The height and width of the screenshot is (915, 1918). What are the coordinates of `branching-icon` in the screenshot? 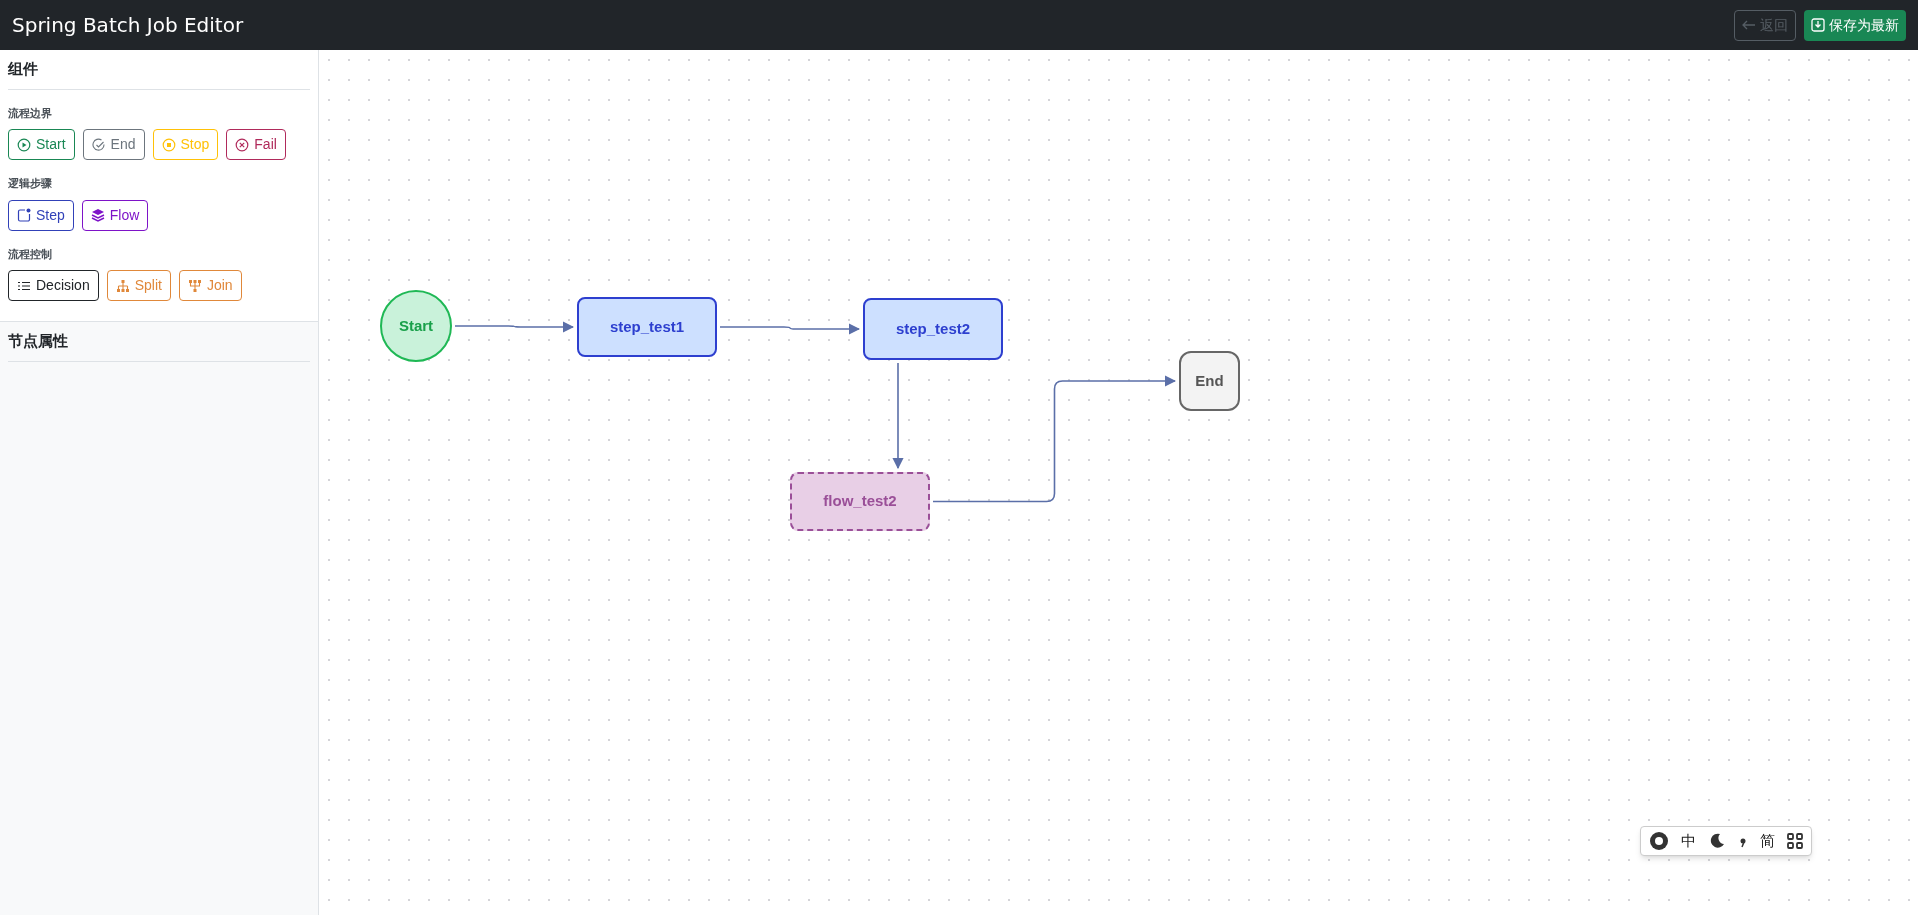 It's located at (122, 285).